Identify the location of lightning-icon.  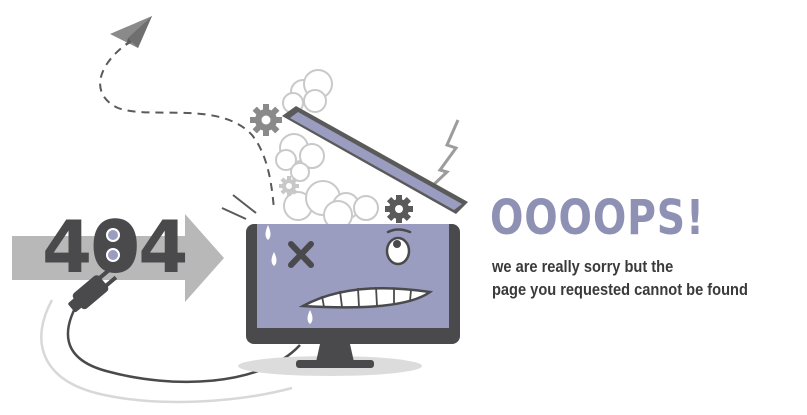
(443, 155).